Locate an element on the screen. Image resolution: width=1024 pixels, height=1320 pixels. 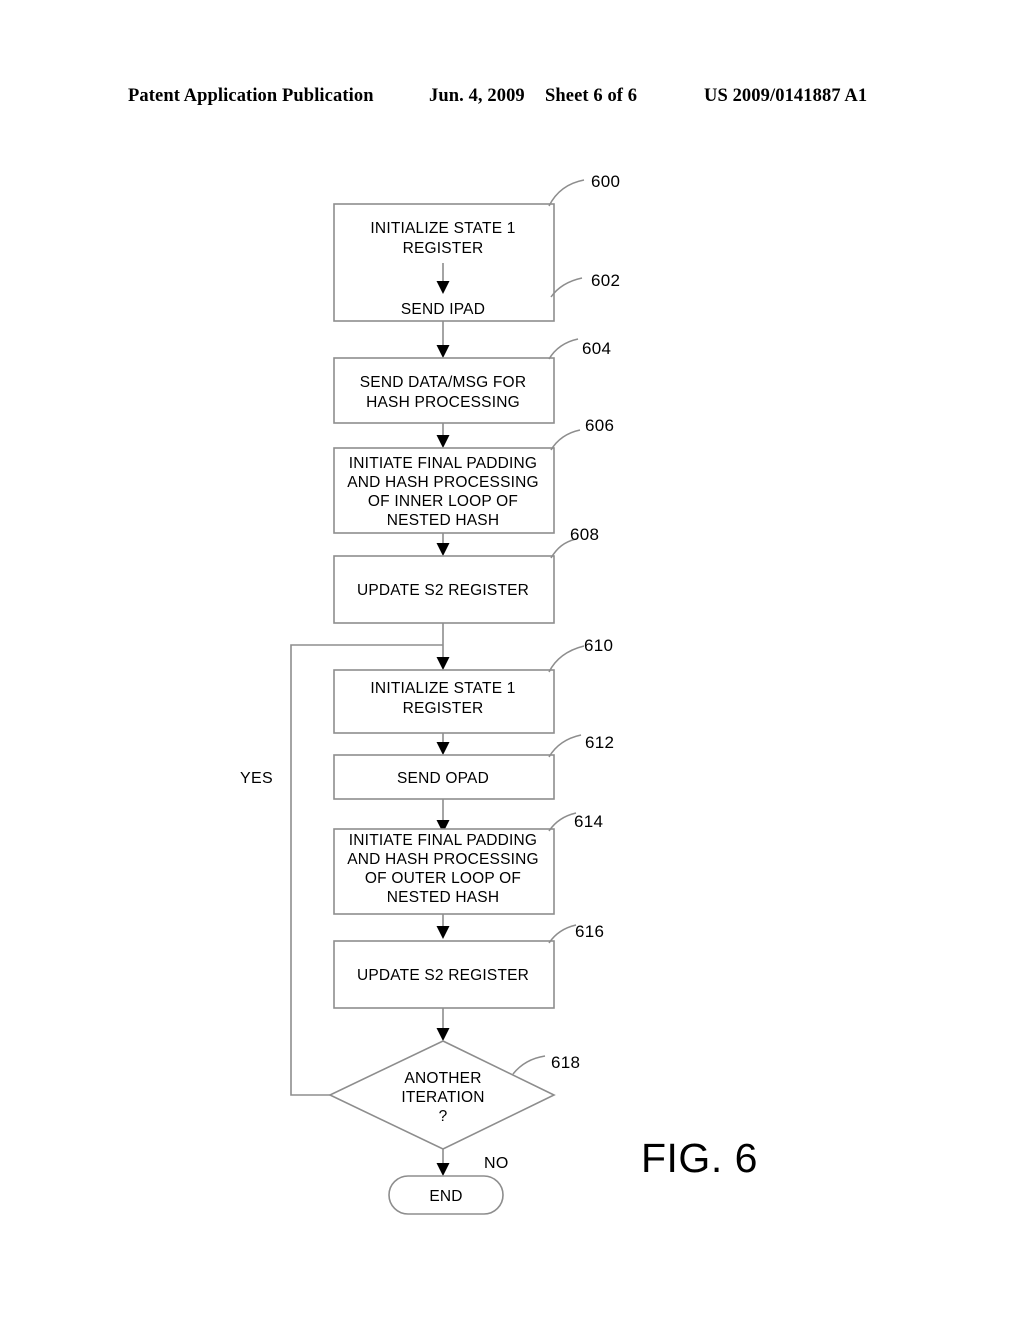
process-box-614-line-4: NESTED HASH is located at coordinates (443, 897).